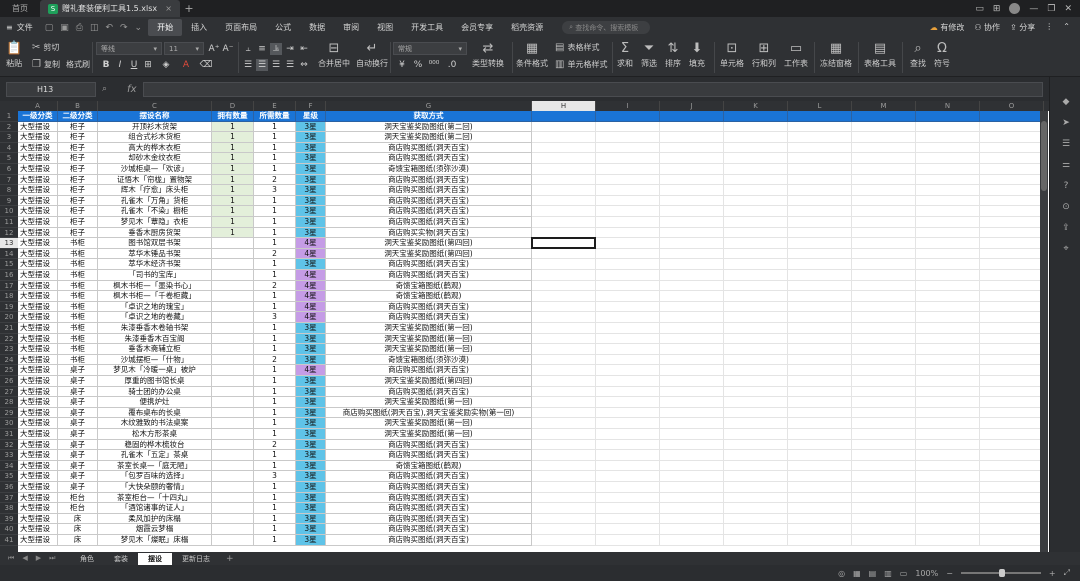 This screenshot has width=1080, height=581. I want to click on row-header: 20, so click(9, 317).